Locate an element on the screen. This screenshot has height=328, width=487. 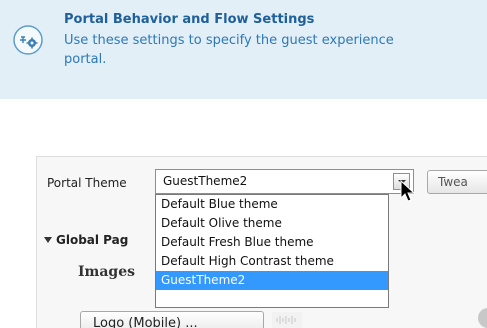
global-section-title: Global Pag is located at coordinates (92, 240).